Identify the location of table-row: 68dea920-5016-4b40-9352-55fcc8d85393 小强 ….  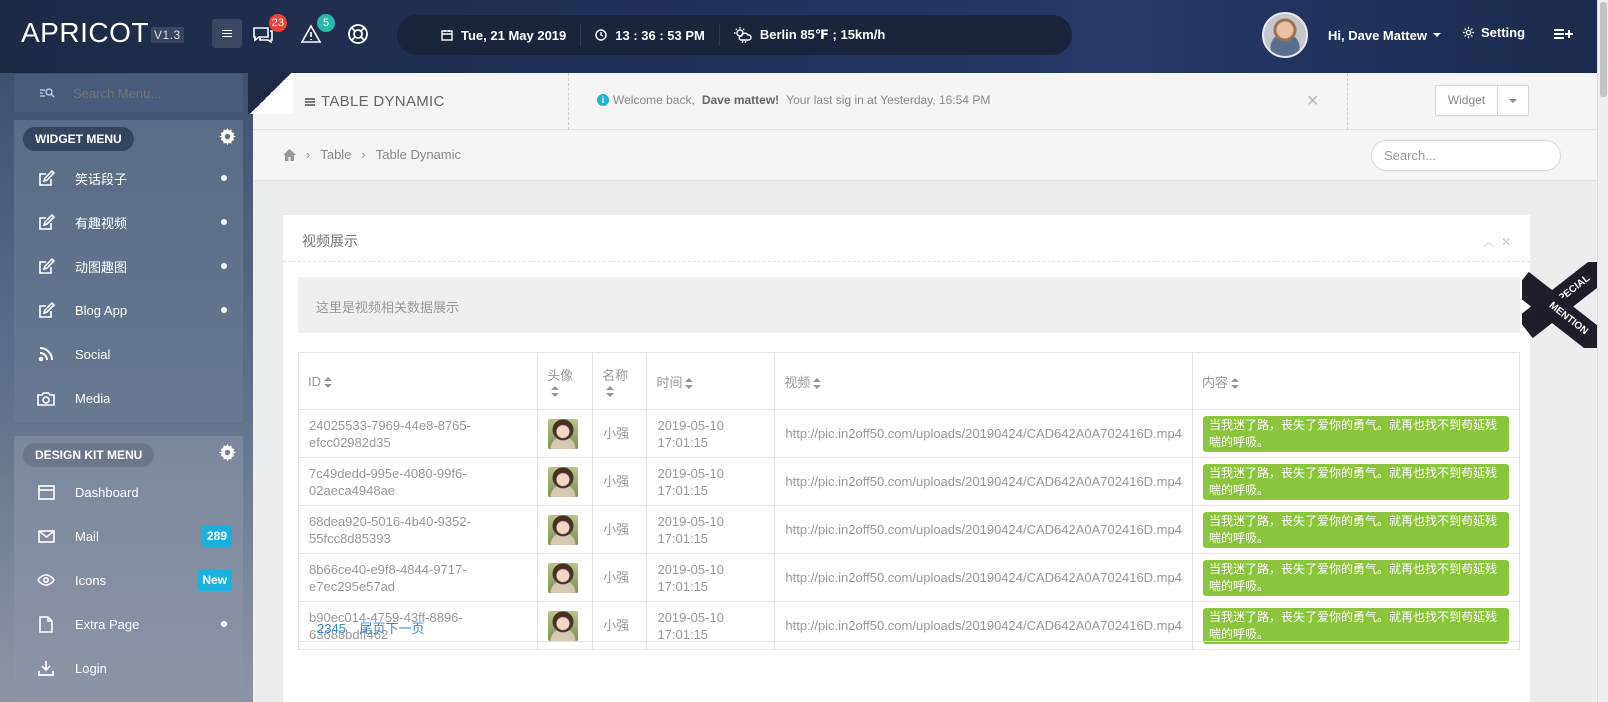
(908, 529).